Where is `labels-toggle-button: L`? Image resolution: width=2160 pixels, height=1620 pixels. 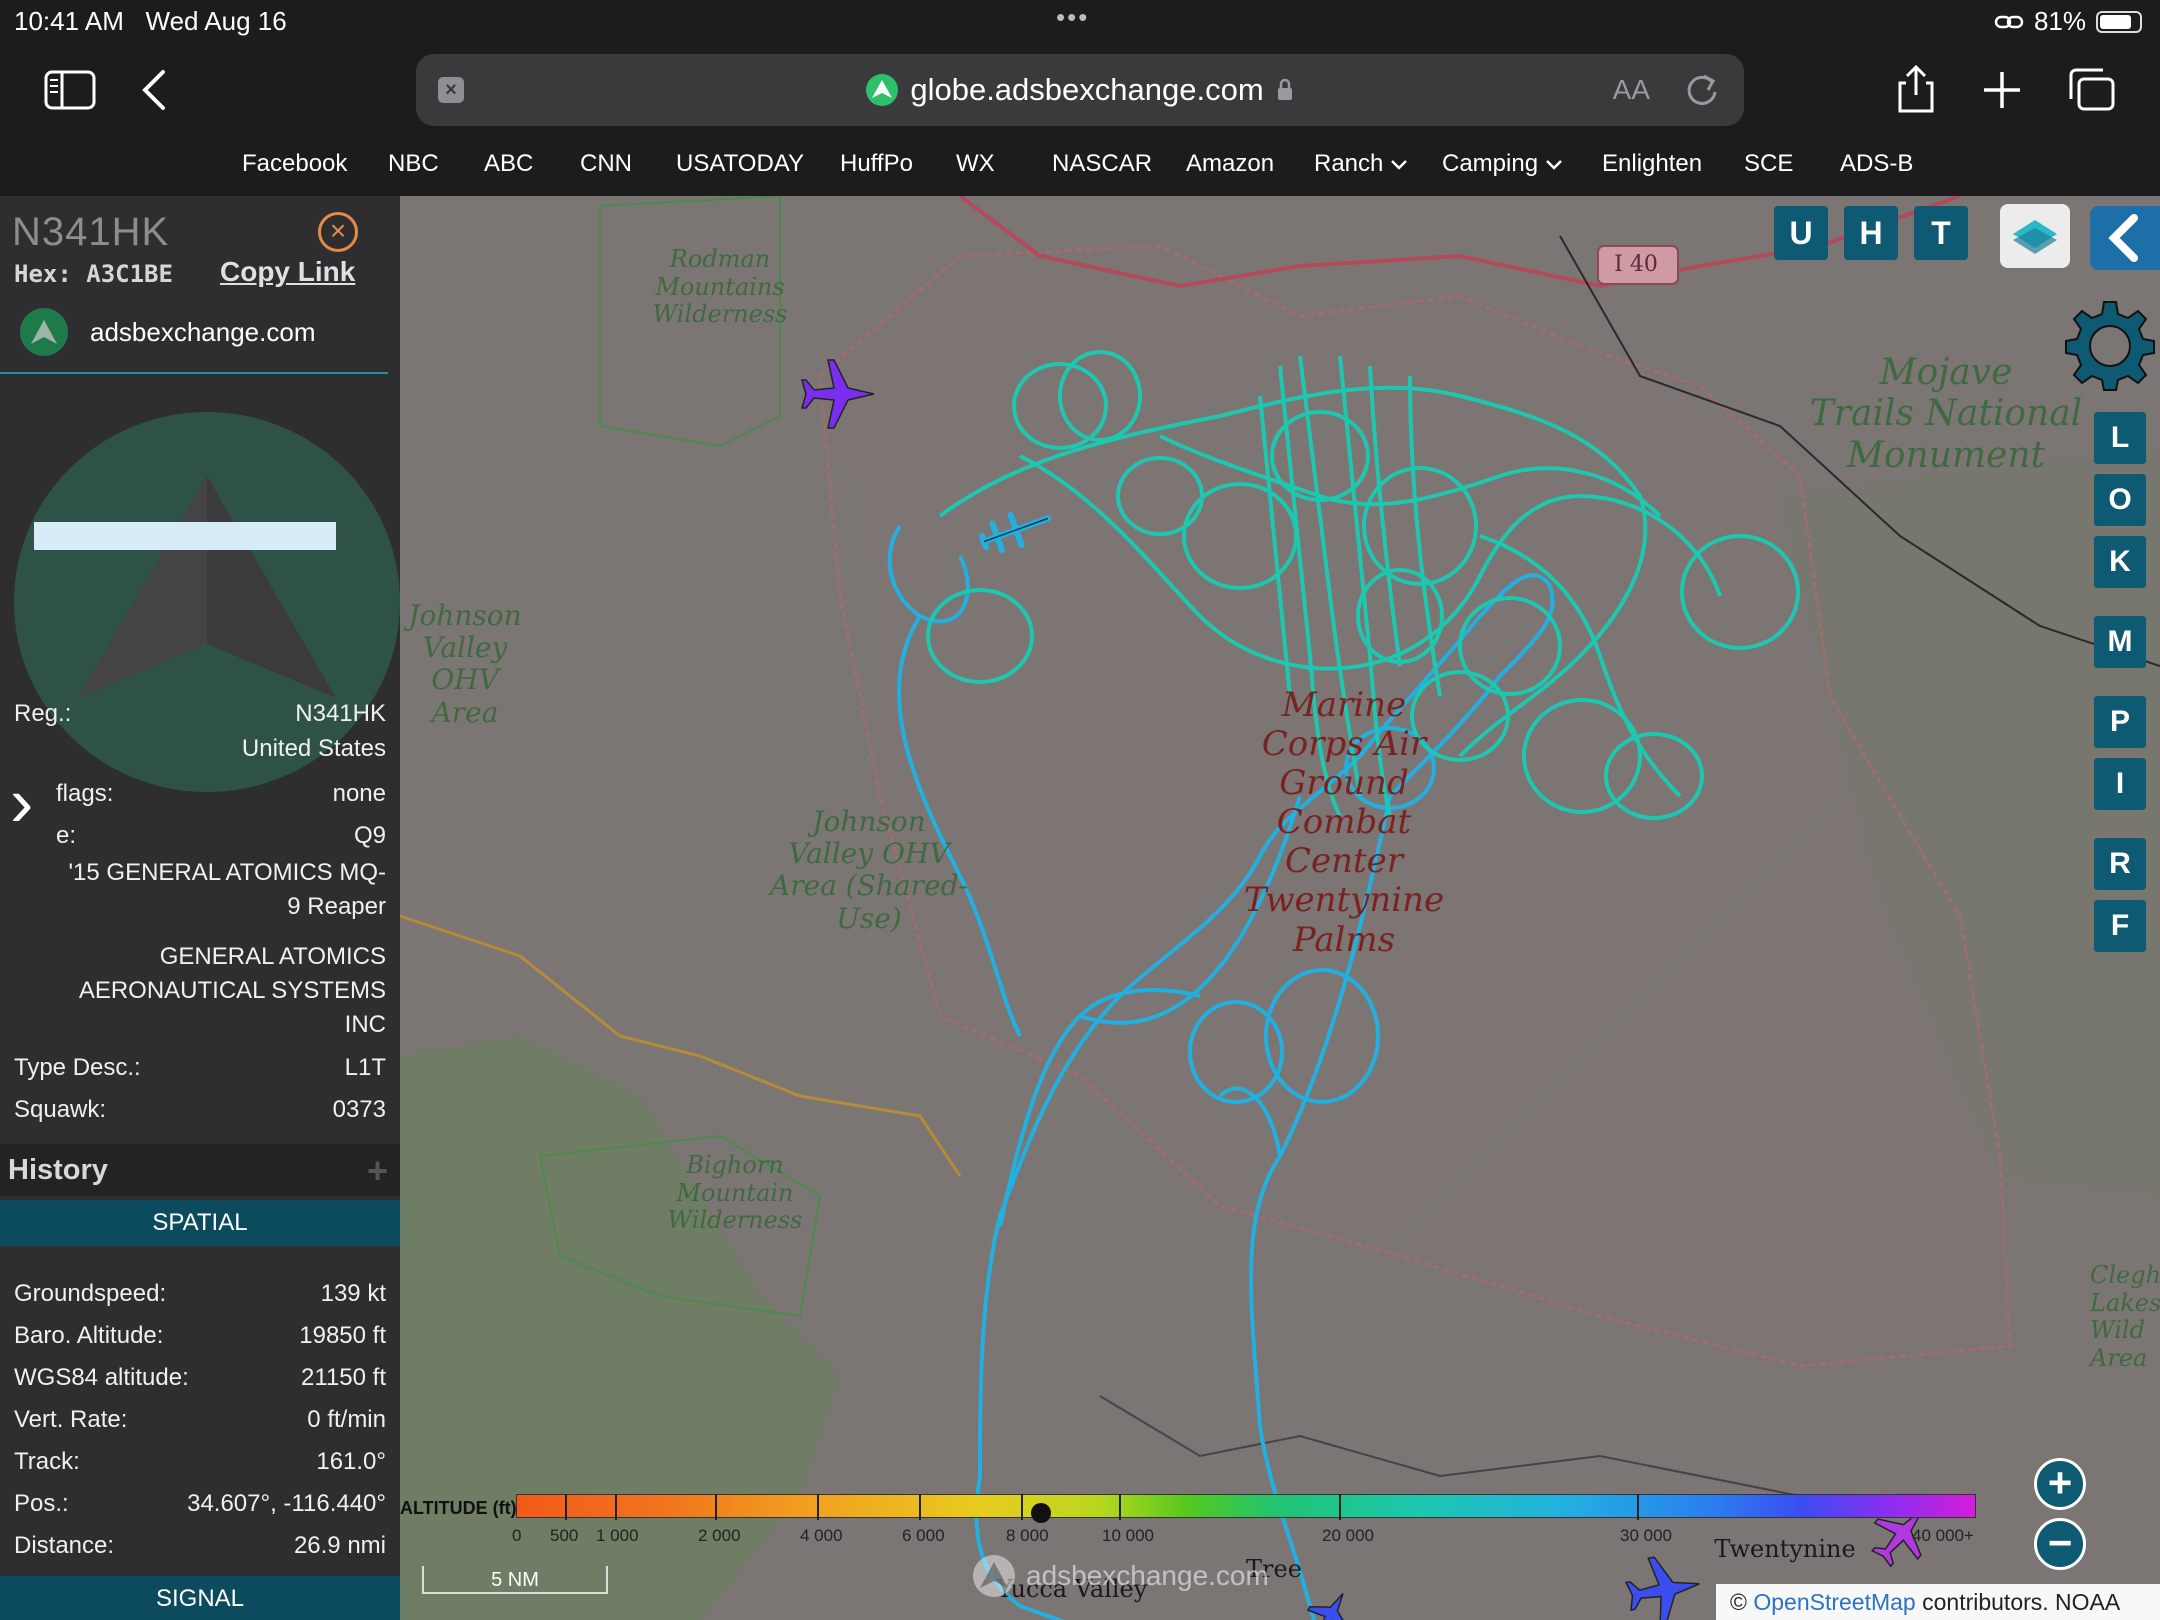
labels-toggle-button: L is located at coordinates (2120, 438).